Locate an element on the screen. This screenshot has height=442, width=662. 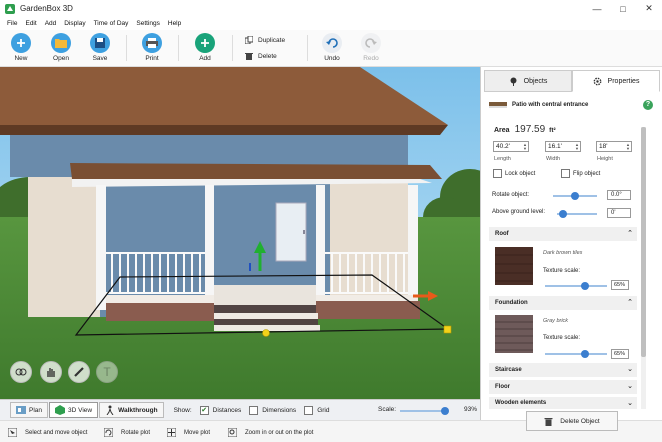
foundation-section-header: Foundation ⌃ is located at coordinates (563, 303).